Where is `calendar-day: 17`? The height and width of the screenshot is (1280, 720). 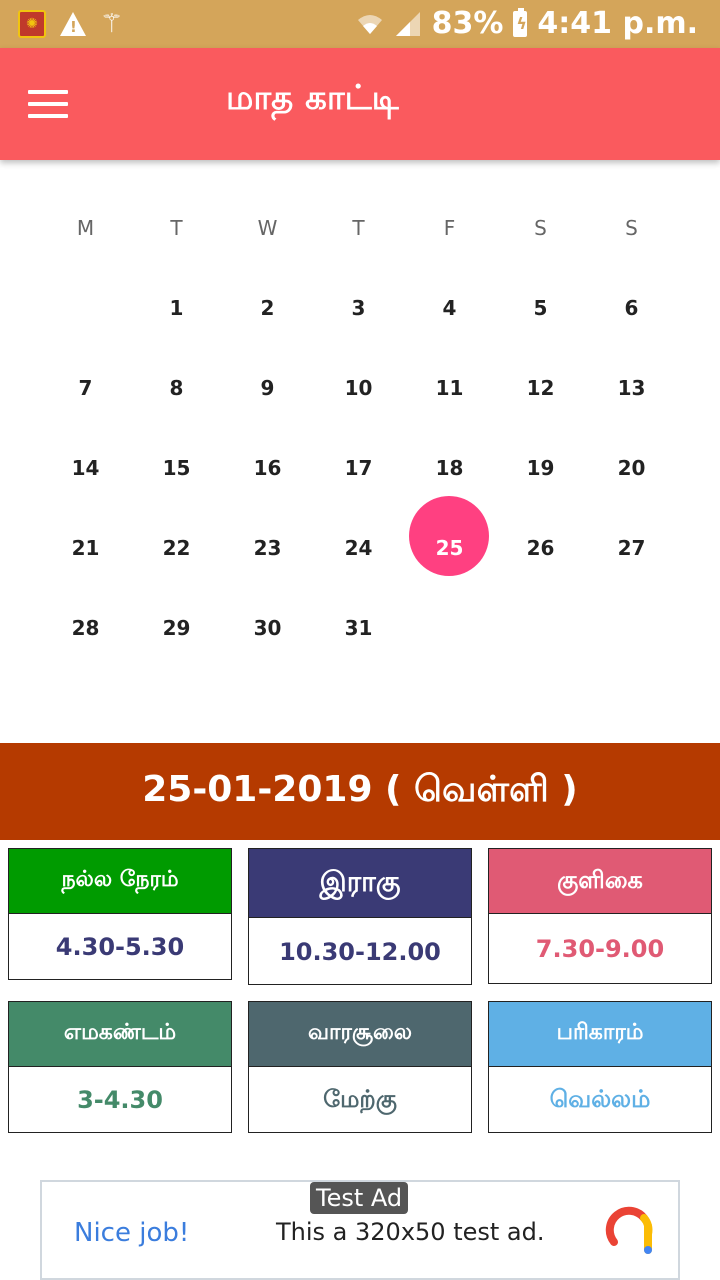 calendar-day: 17 is located at coordinates (358, 468).